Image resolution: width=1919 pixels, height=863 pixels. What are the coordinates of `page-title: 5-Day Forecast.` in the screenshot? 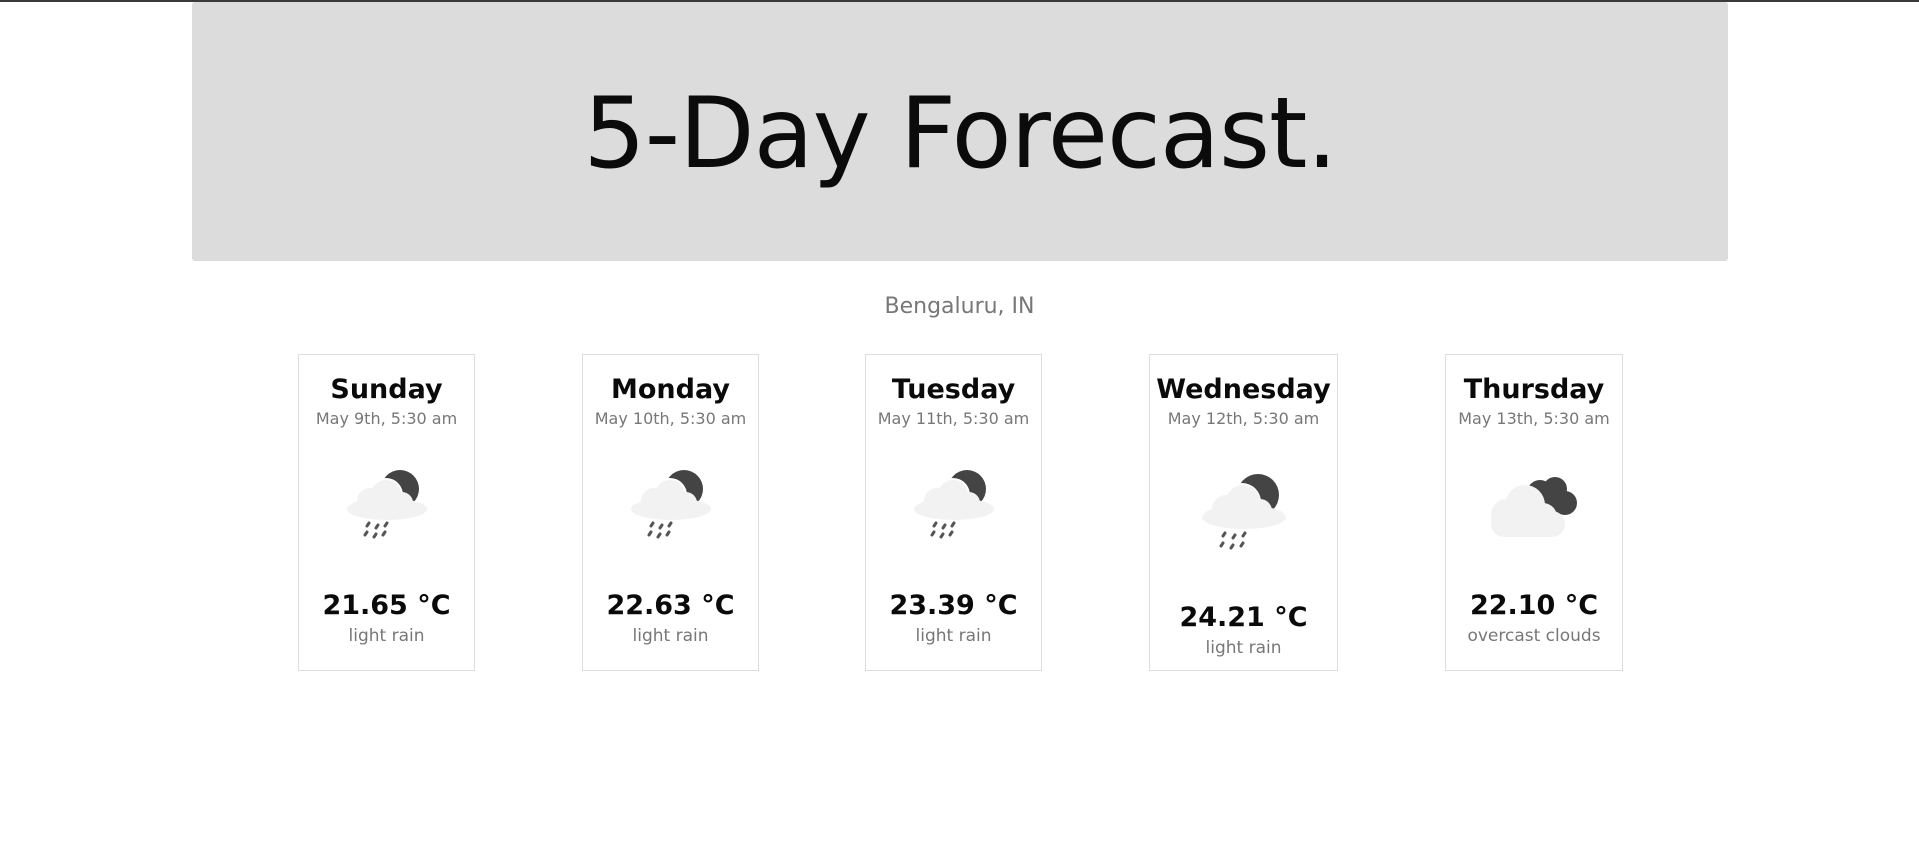 It's located at (960, 133).